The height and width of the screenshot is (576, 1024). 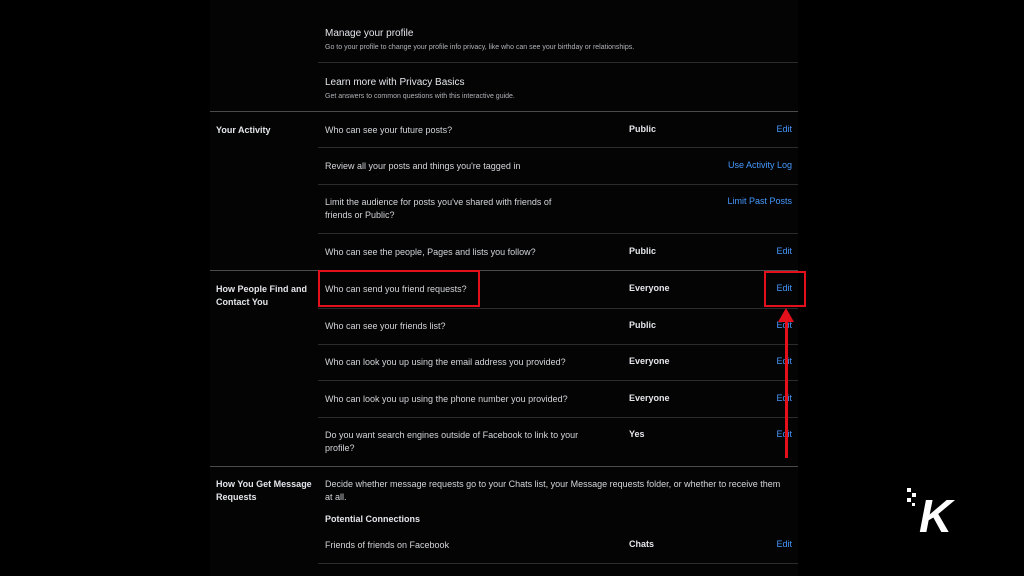 I want to click on row-question: Who can see your future posts?, so click(x=389, y=130).